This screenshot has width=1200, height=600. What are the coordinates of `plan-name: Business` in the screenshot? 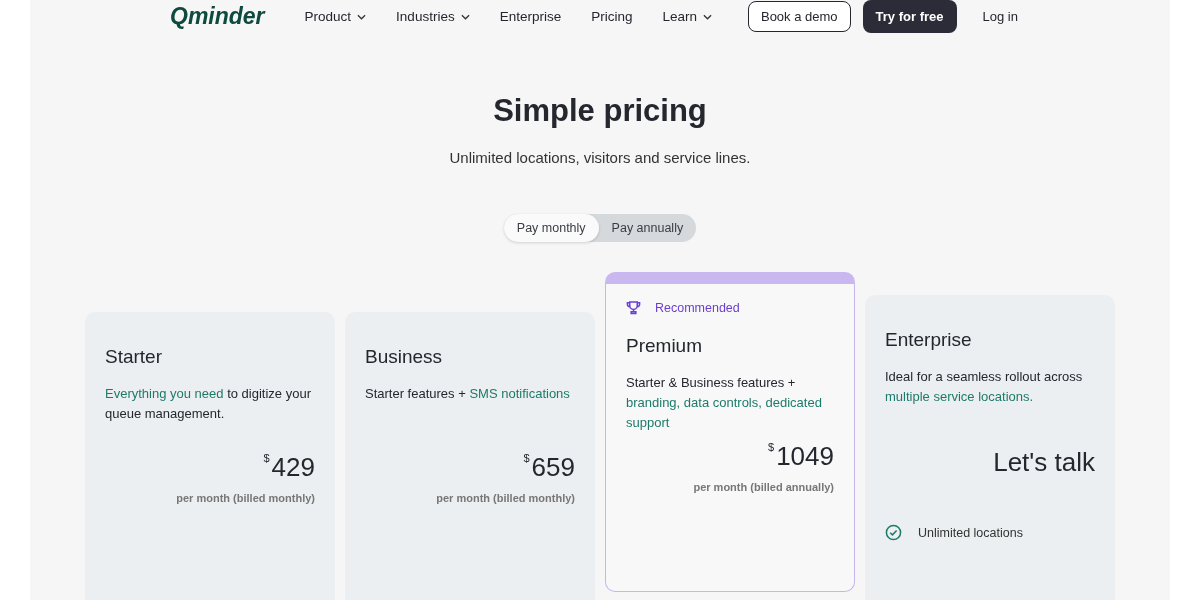 It's located at (404, 357).